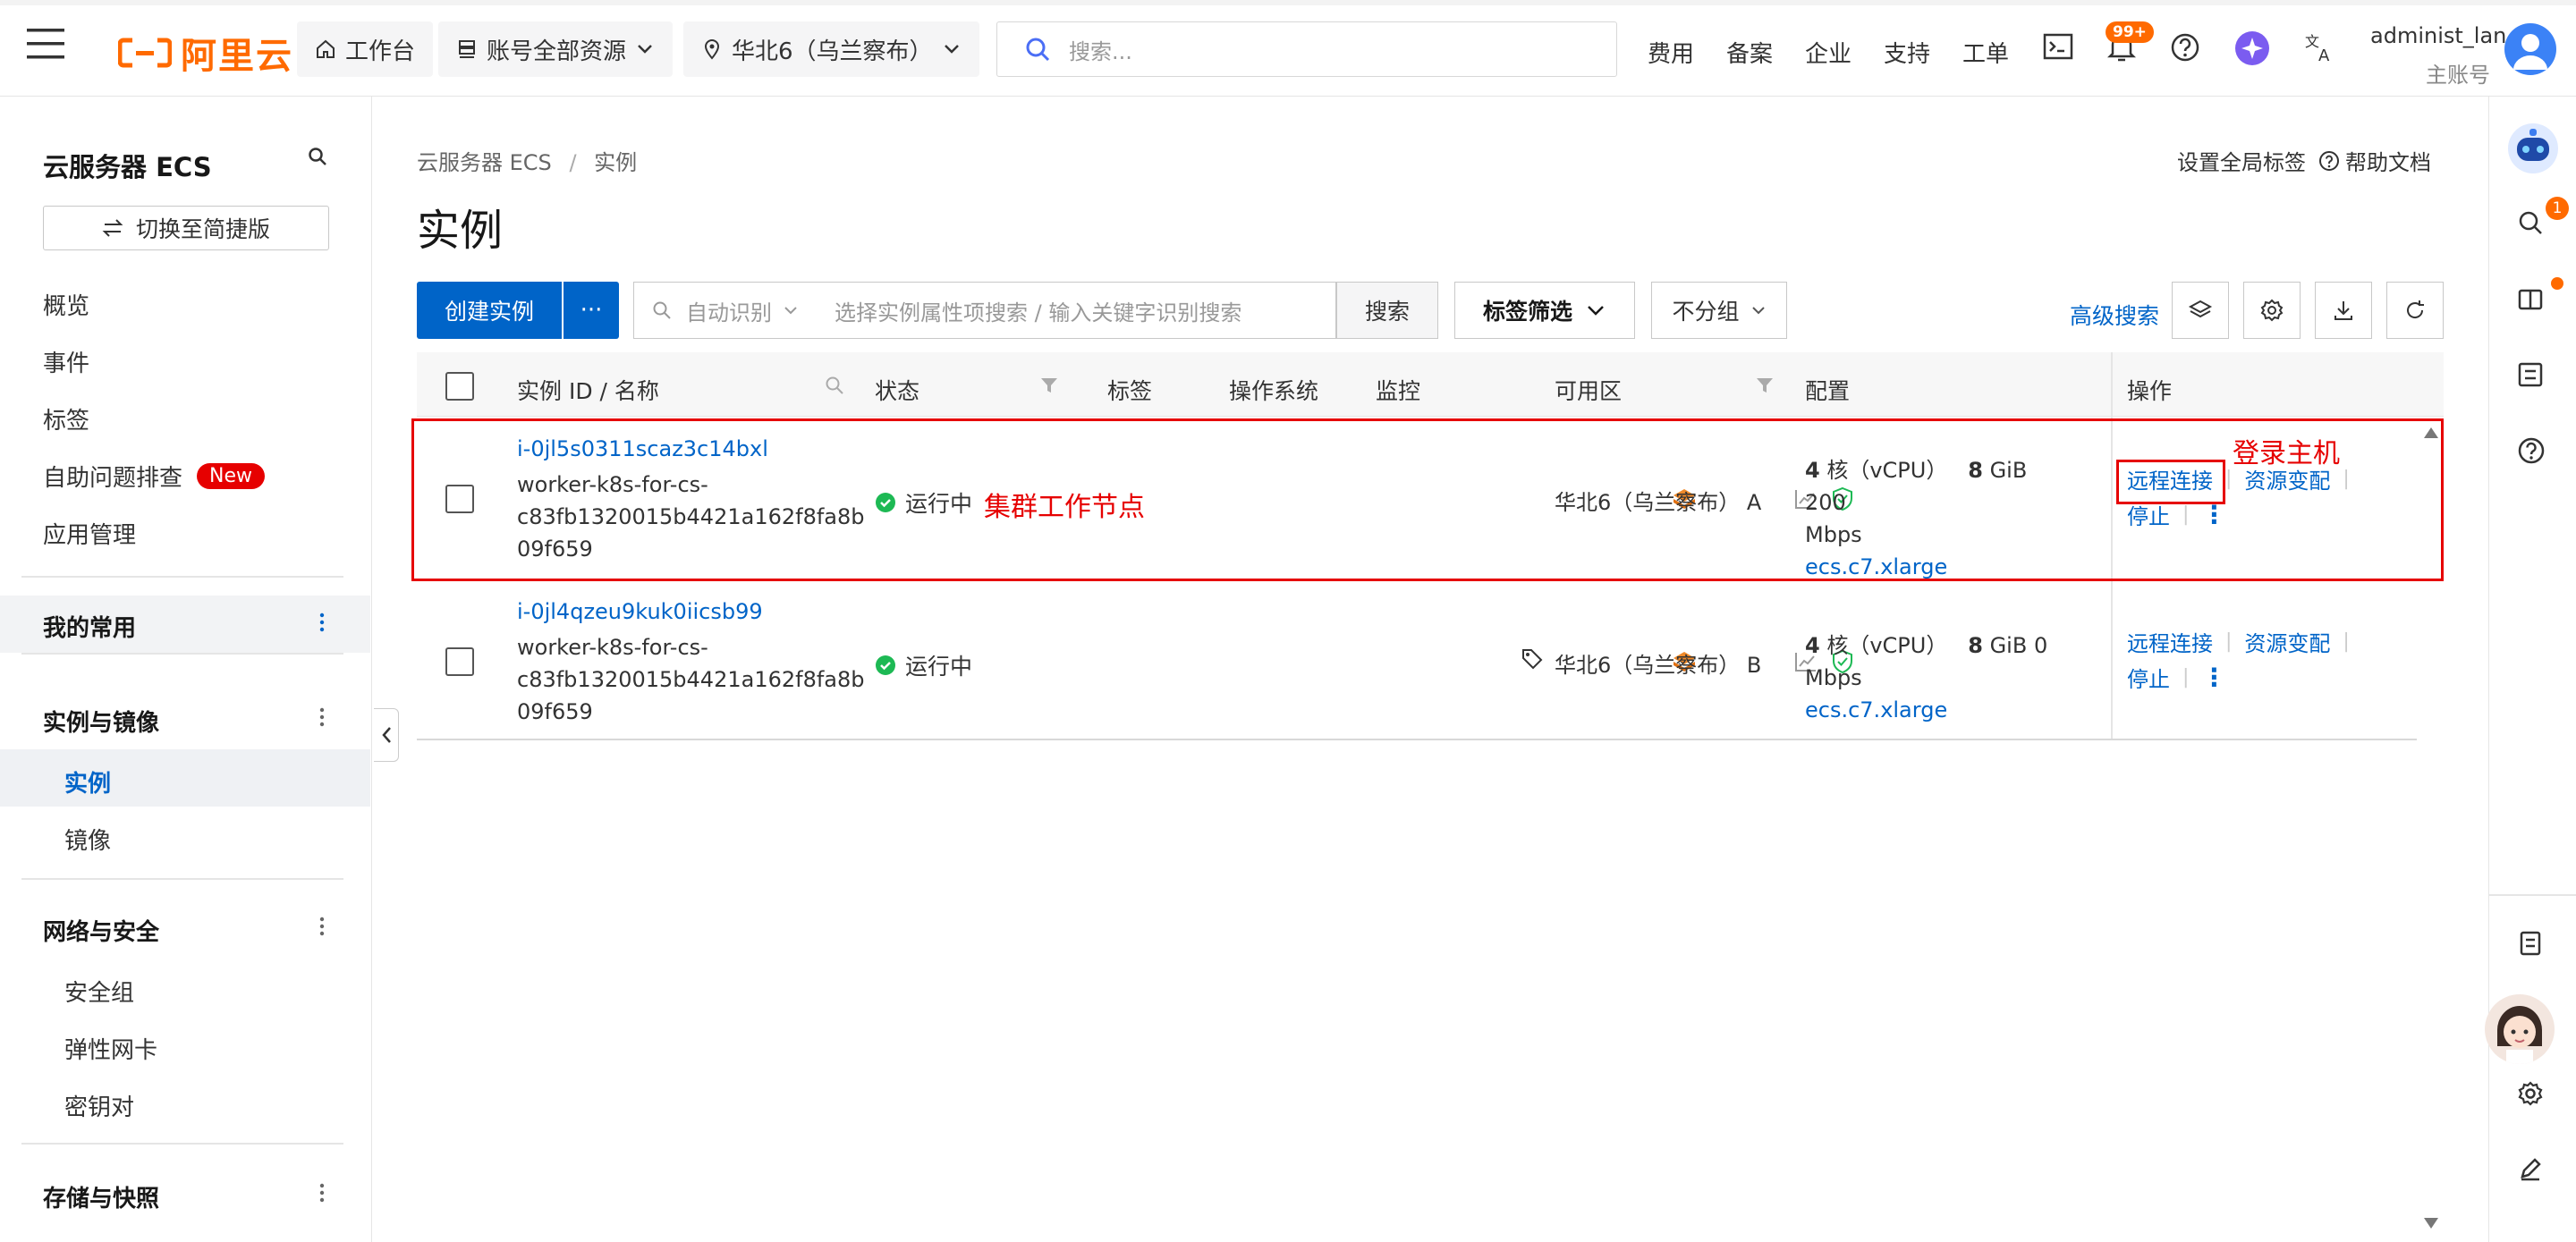 This screenshot has height=1242, width=2576. What do you see at coordinates (484, 163) in the screenshot?
I see `breadcrumb-root: 云服务器 ECS` at bounding box center [484, 163].